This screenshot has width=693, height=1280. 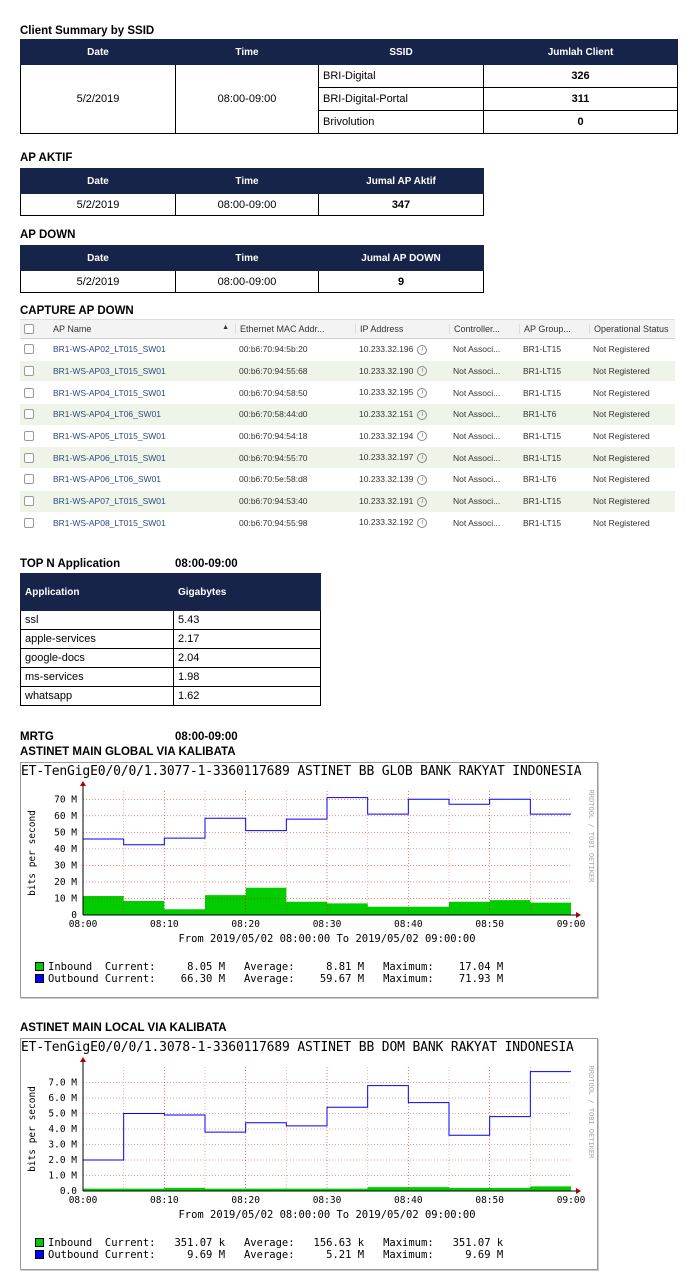 What do you see at coordinates (83, 1059) in the screenshot?
I see `y-axis-arrow` at bounding box center [83, 1059].